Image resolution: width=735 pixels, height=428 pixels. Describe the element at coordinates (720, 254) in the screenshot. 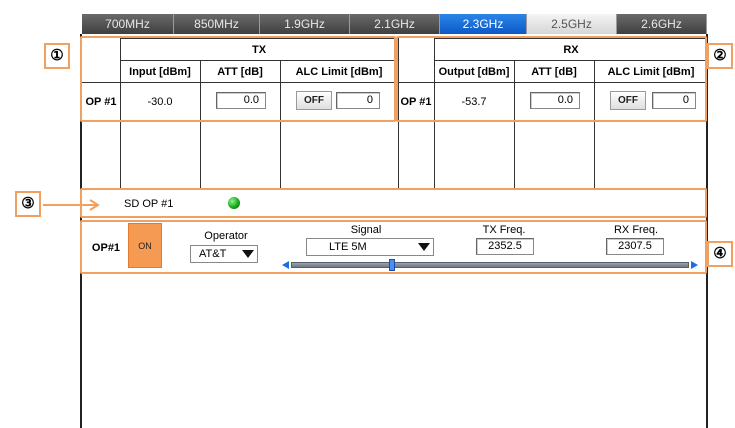

I see `callout-badge-4: ④` at that location.